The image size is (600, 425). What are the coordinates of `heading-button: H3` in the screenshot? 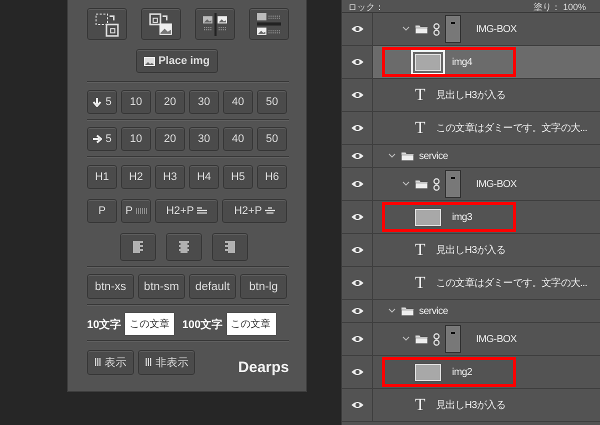 It's located at (170, 177).